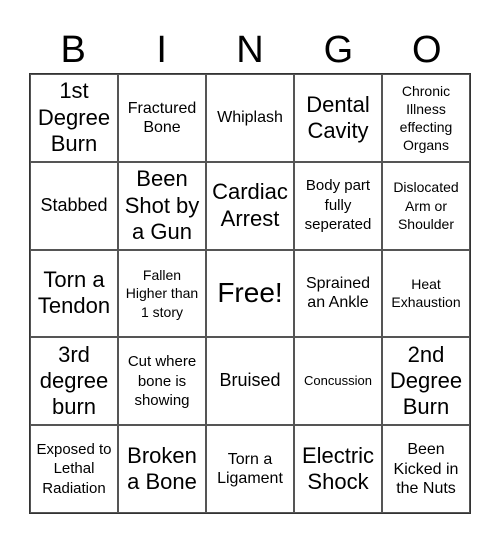  Describe the element at coordinates (74, 381) in the screenshot. I see `bingo-cell: 3rd degree burn` at that location.